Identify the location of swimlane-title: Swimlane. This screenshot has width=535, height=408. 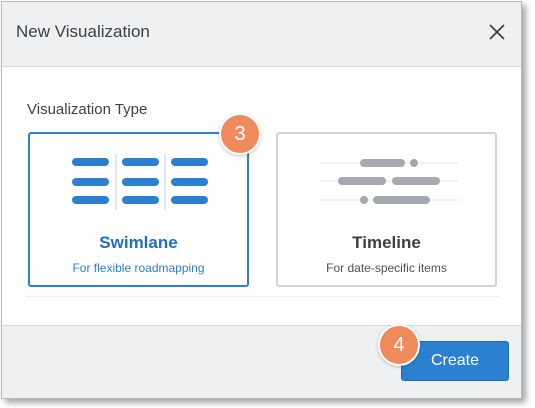
(138, 242).